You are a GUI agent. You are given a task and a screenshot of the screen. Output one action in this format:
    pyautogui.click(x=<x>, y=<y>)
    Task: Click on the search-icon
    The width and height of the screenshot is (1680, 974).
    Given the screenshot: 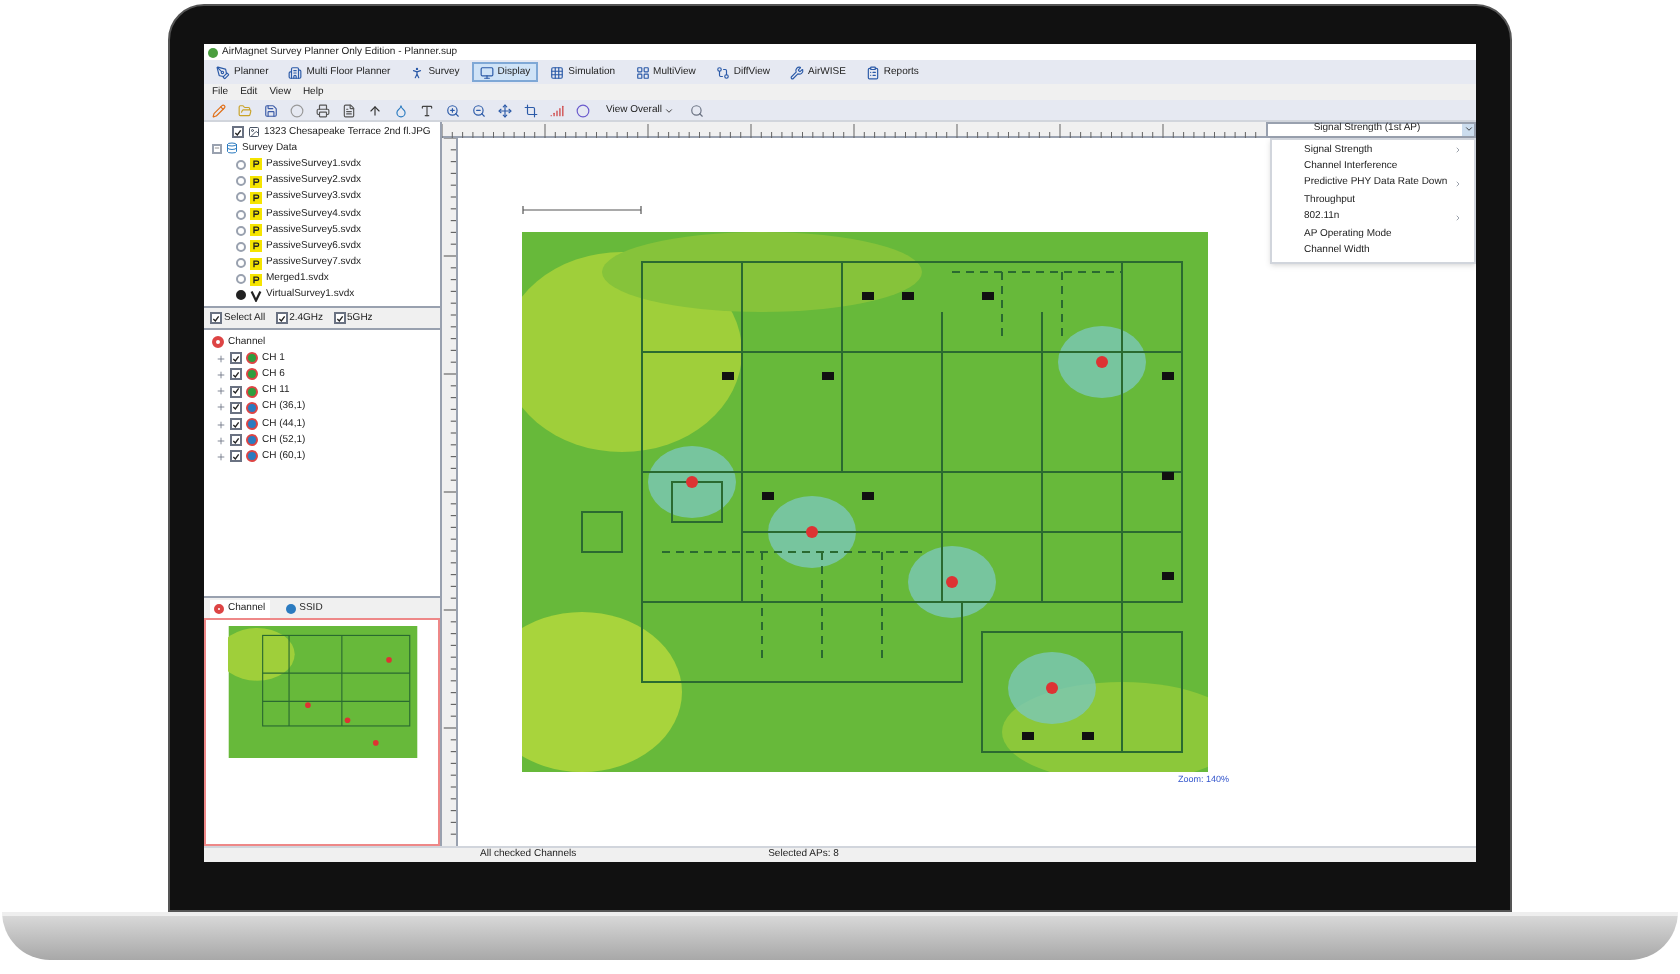 What is the action you would take?
    pyautogui.click(x=696, y=110)
    